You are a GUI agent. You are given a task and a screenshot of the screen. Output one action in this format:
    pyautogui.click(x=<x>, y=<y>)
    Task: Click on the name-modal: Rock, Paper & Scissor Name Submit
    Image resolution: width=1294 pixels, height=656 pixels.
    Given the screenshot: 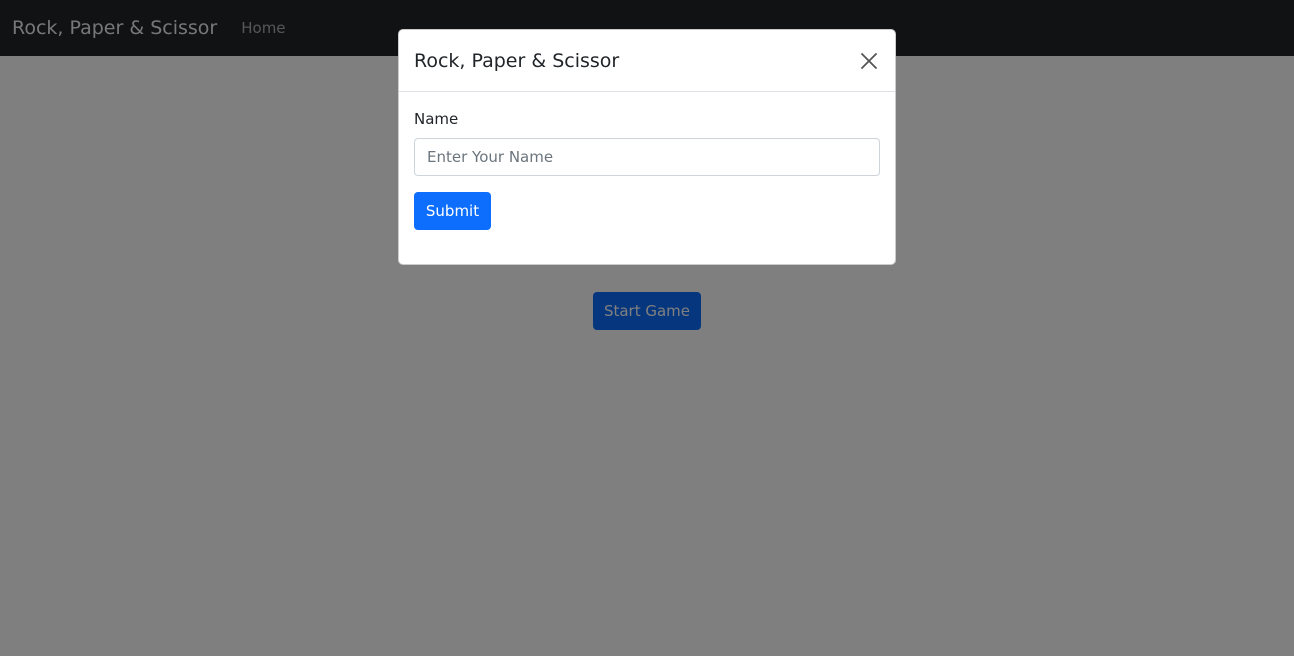 What is the action you would take?
    pyautogui.click(x=647, y=147)
    